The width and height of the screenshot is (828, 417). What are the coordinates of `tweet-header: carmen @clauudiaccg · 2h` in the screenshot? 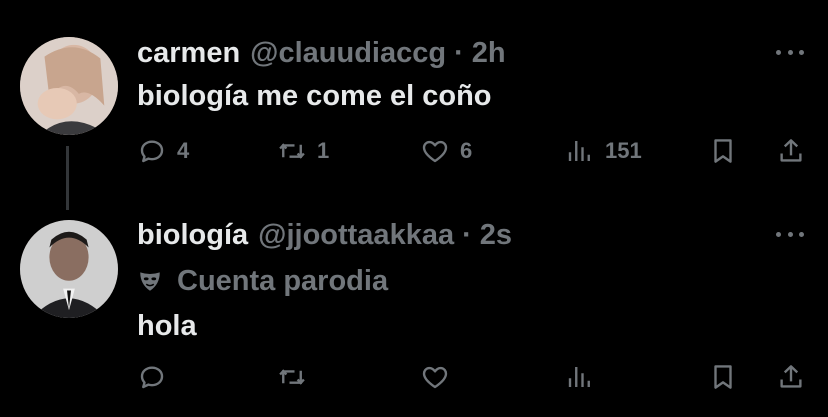 It's located at (321, 53).